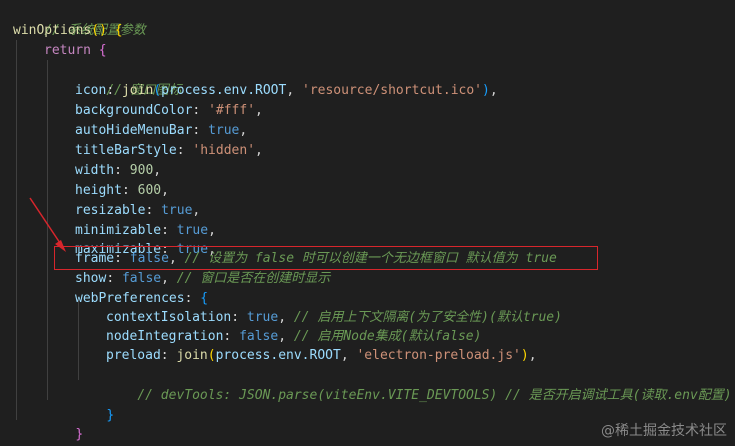 This screenshot has width=735, height=446. What do you see at coordinates (664, 431) in the screenshot?
I see `watermark: @稀土掘金技术社区` at bounding box center [664, 431].